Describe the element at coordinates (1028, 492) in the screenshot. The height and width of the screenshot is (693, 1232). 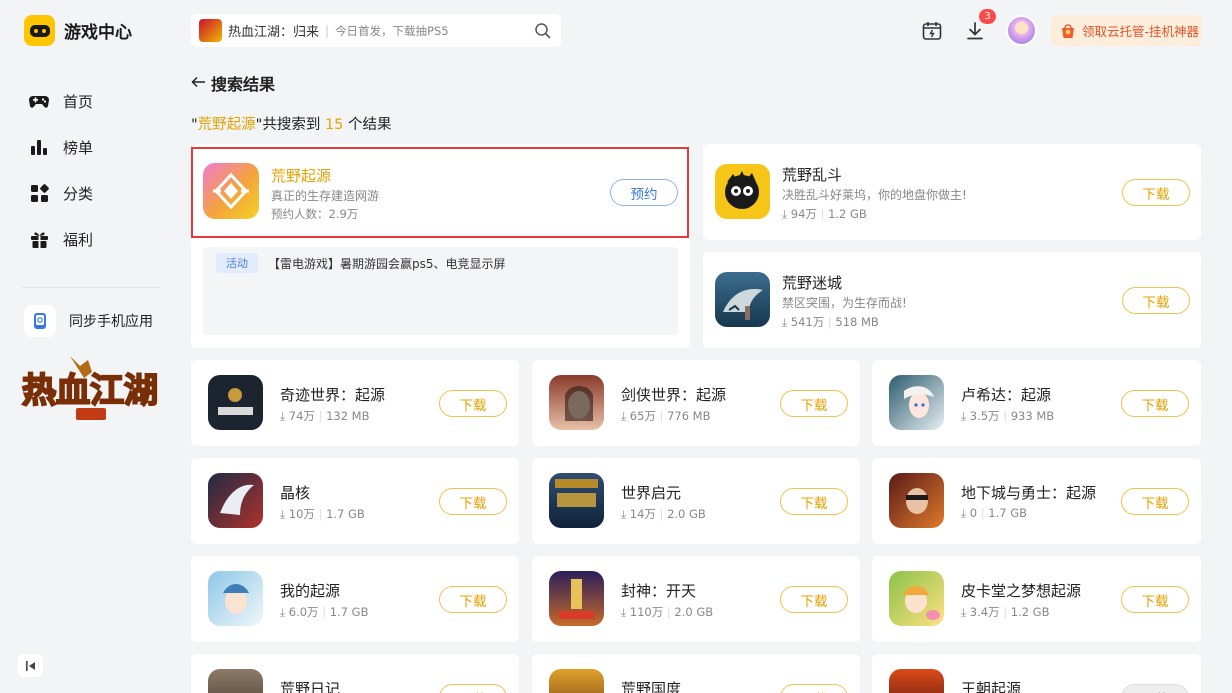
I see `app-name: 地下城与勇士：起源` at that location.